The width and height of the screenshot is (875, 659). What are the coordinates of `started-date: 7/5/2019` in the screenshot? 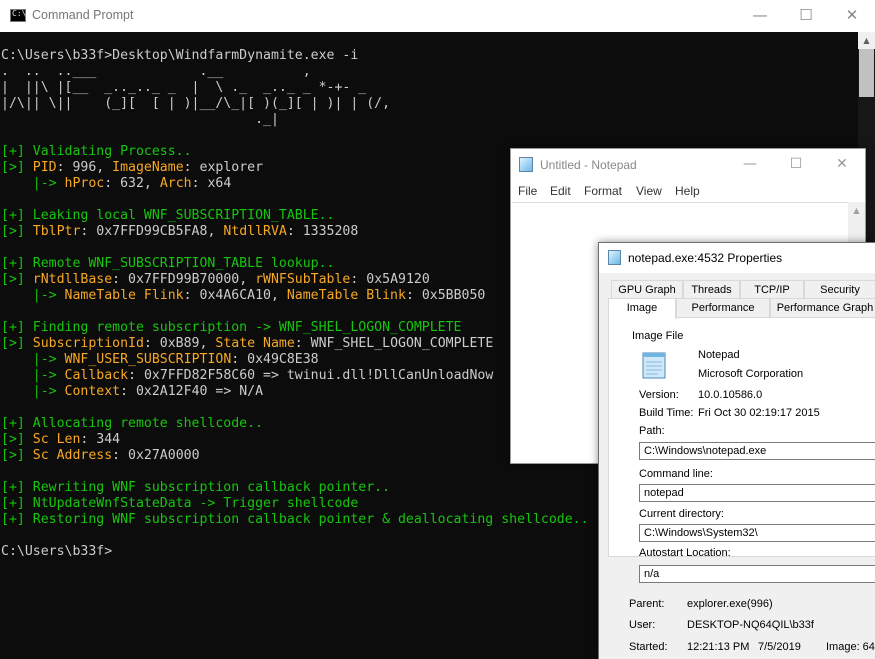 It's located at (779, 647).